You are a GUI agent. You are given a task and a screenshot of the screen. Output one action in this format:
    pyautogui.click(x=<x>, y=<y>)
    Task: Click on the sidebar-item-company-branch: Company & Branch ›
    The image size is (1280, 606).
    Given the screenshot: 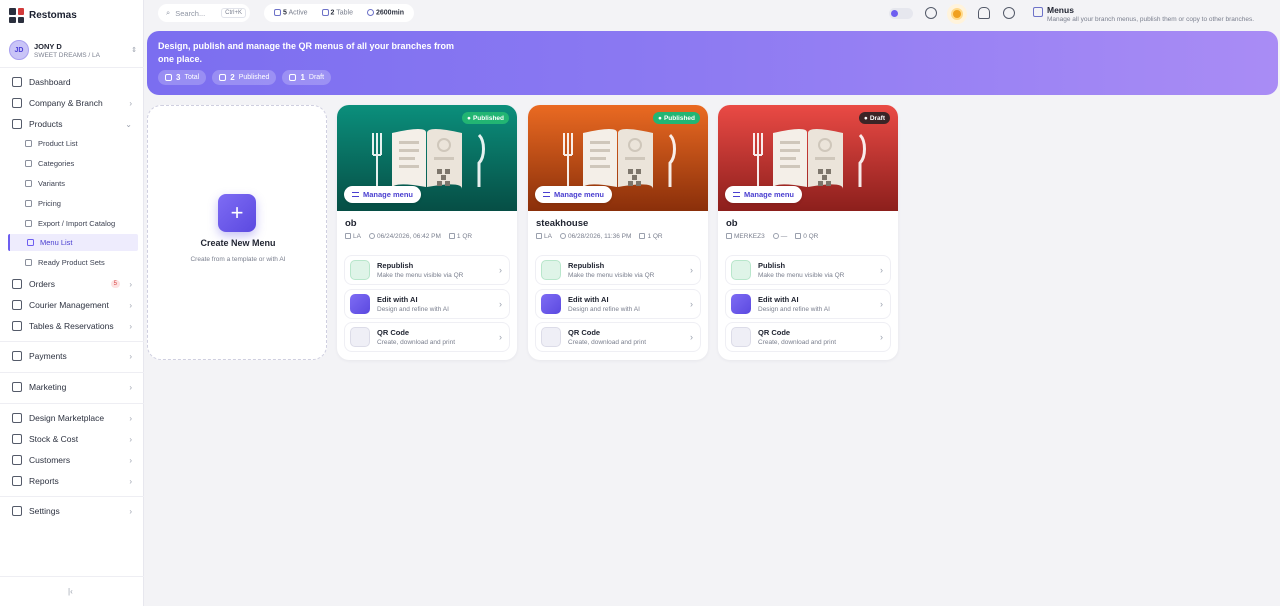 What is the action you would take?
    pyautogui.click(x=72, y=103)
    